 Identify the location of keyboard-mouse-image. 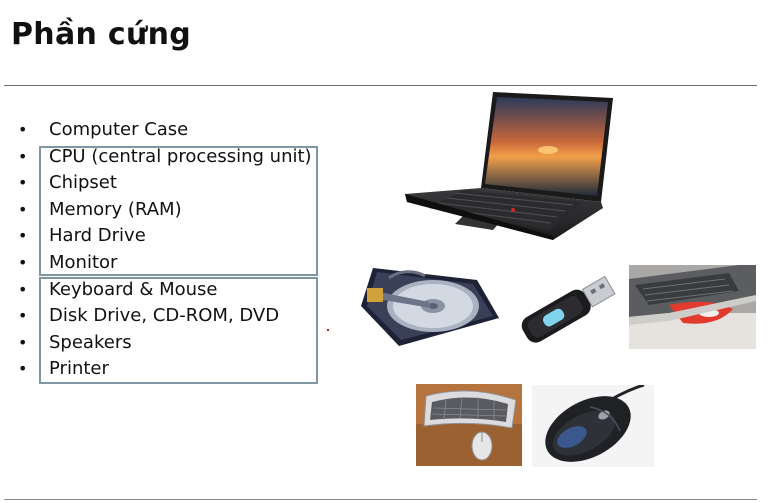
(469, 425).